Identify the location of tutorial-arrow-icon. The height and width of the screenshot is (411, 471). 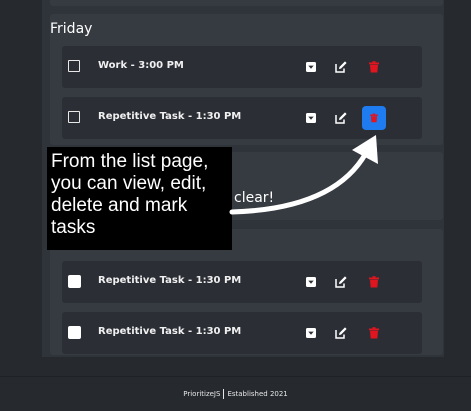
(303, 175).